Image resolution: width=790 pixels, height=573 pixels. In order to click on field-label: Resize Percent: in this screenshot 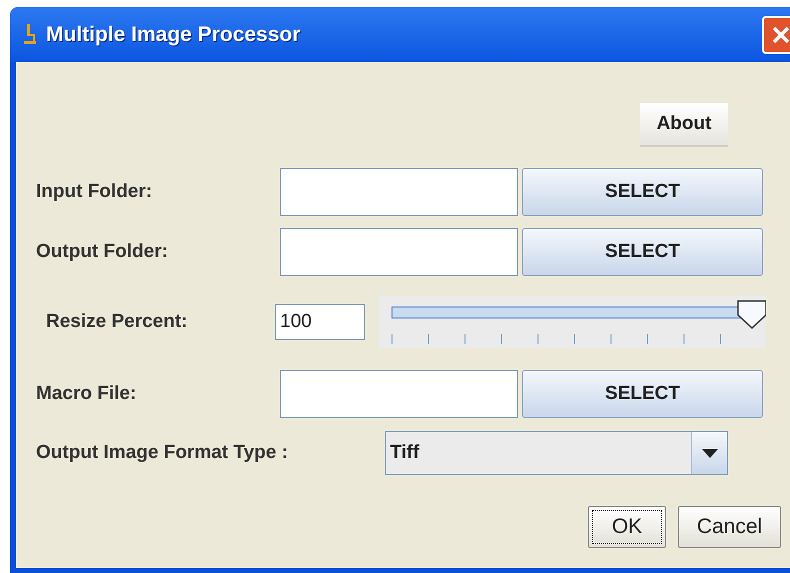, I will do `click(117, 322)`.